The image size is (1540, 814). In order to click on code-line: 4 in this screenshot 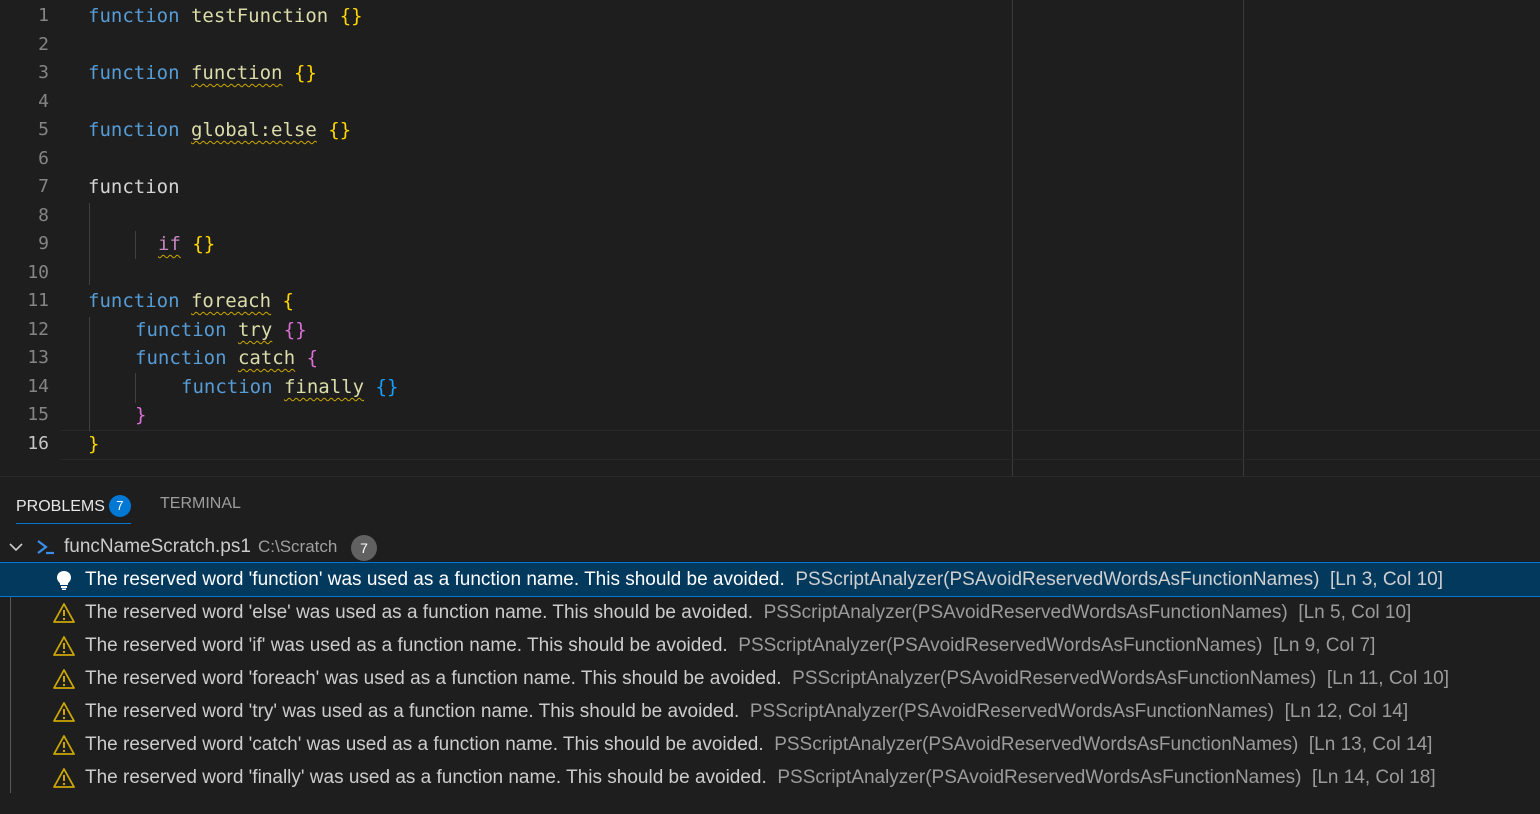, I will do `click(770, 102)`.